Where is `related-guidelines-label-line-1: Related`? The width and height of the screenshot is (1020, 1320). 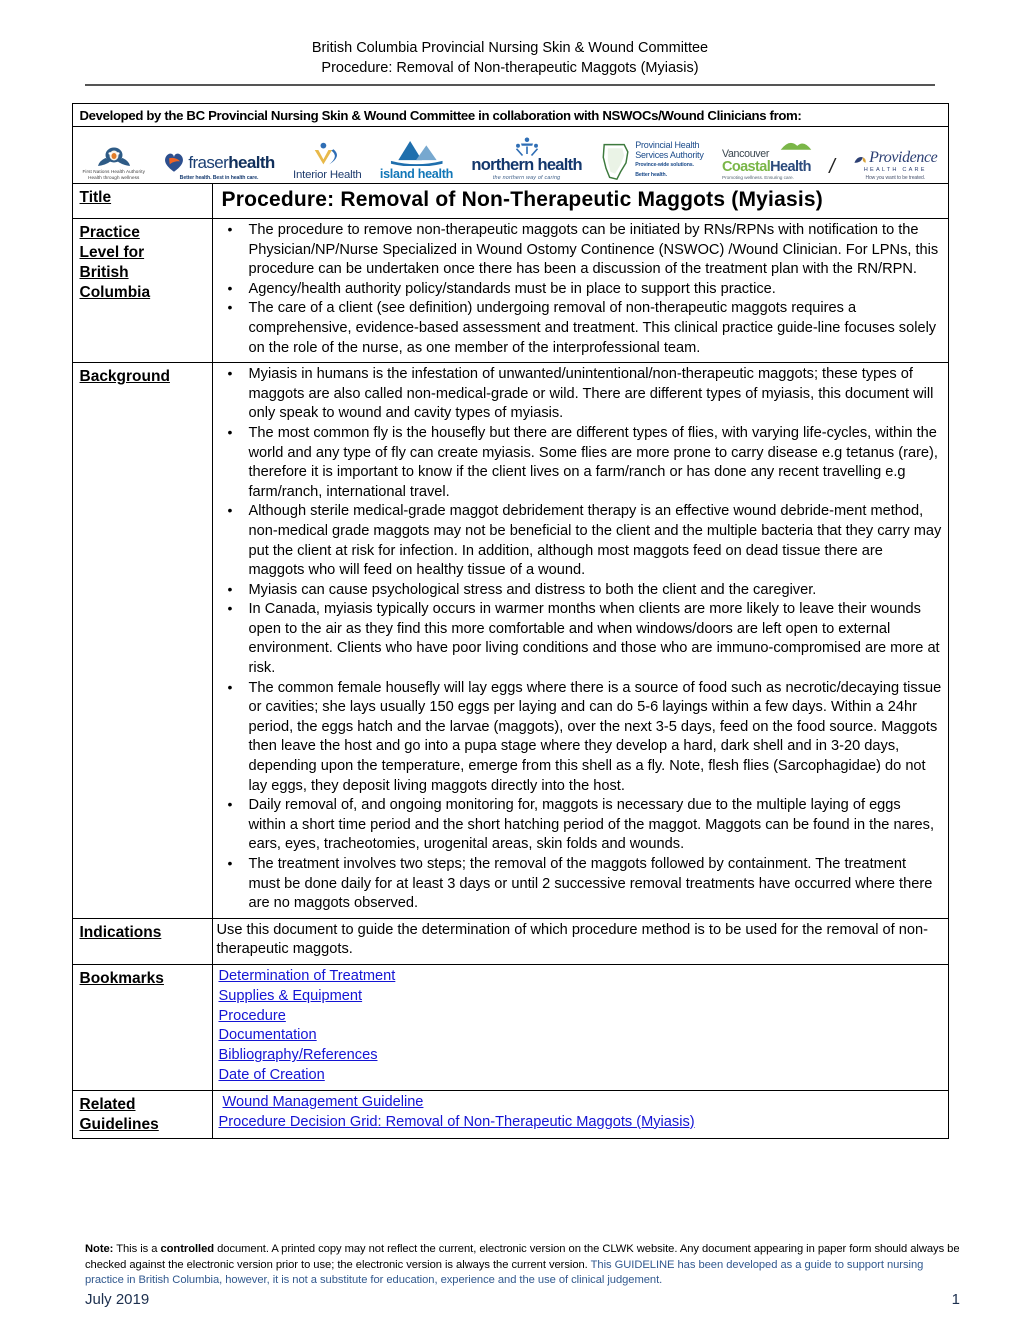 related-guidelines-label-line-1: Related is located at coordinates (107, 1104).